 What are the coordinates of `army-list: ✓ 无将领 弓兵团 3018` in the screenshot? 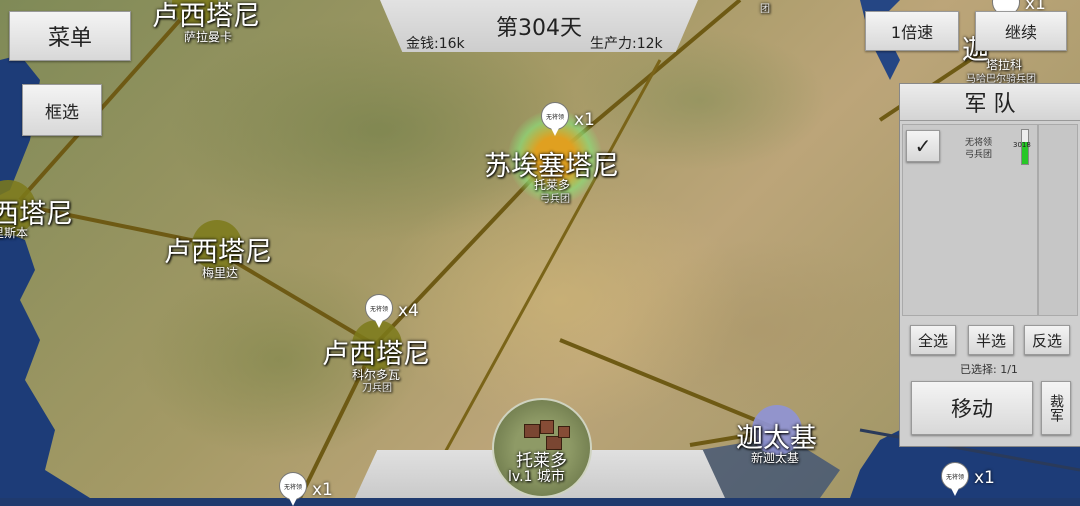 It's located at (970, 220).